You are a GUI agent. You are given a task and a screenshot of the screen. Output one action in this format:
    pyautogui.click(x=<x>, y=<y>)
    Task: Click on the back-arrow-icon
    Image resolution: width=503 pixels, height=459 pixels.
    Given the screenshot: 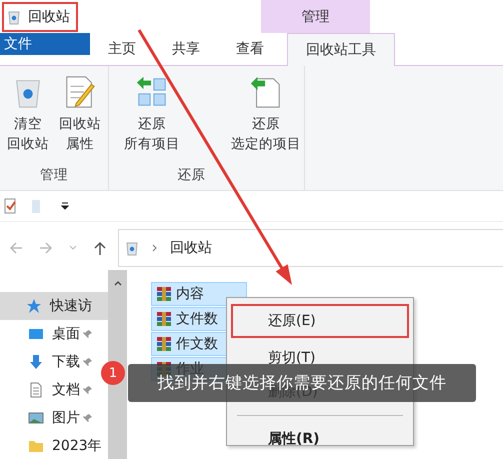 What is the action you would take?
    pyautogui.click(x=16, y=248)
    